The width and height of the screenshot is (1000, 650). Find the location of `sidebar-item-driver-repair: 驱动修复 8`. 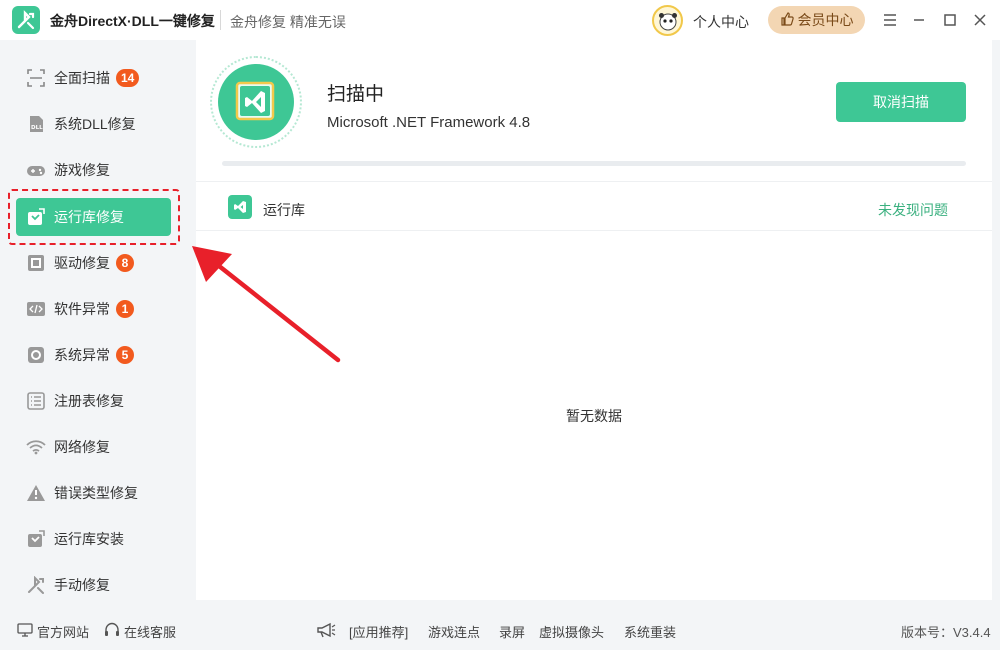

sidebar-item-driver-repair: 驱动修复 8 is located at coordinates (93, 263).